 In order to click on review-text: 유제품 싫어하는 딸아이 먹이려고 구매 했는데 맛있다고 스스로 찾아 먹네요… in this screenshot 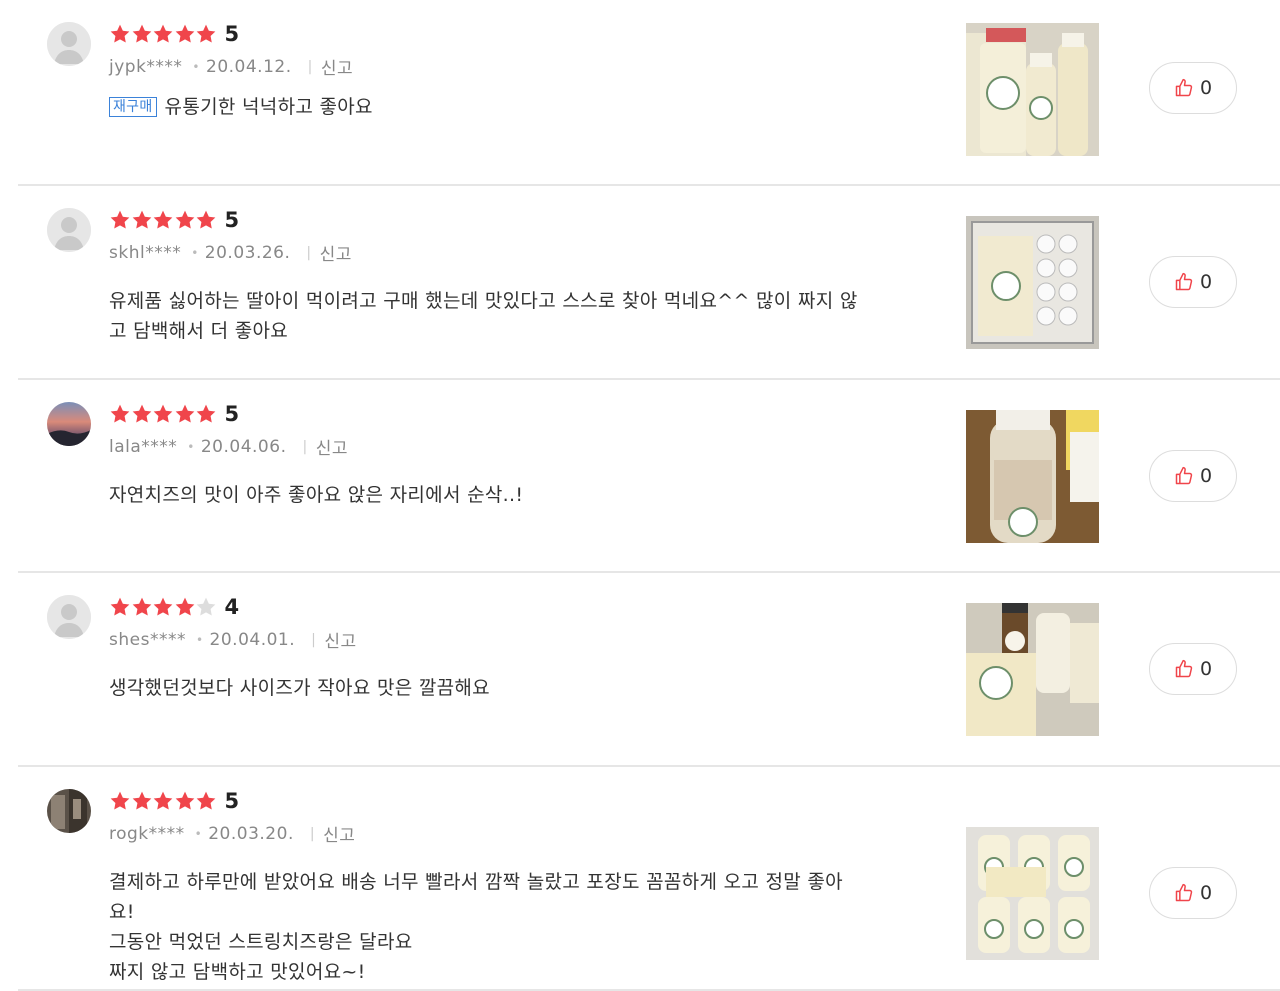, I will do `click(519, 316)`.